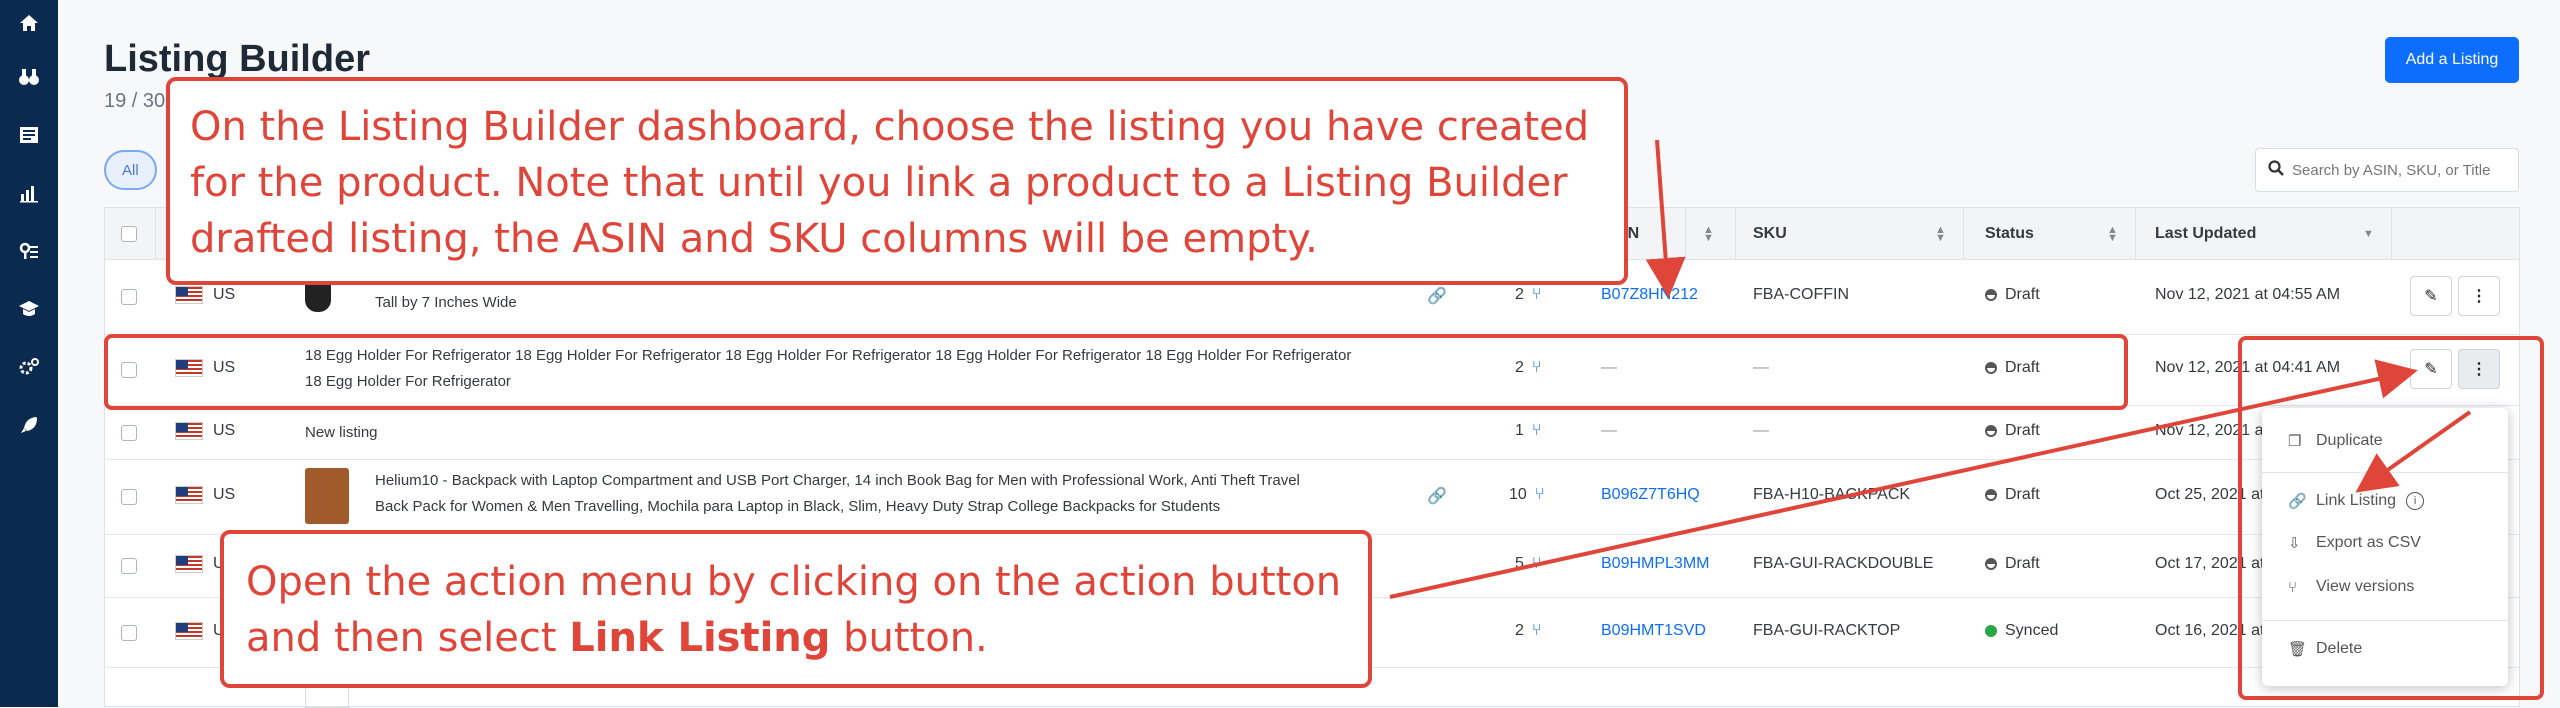  What do you see at coordinates (2413, 451) in the screenshot?
I see `arrow-to-link-listing` at bounding box center [2413, 451].